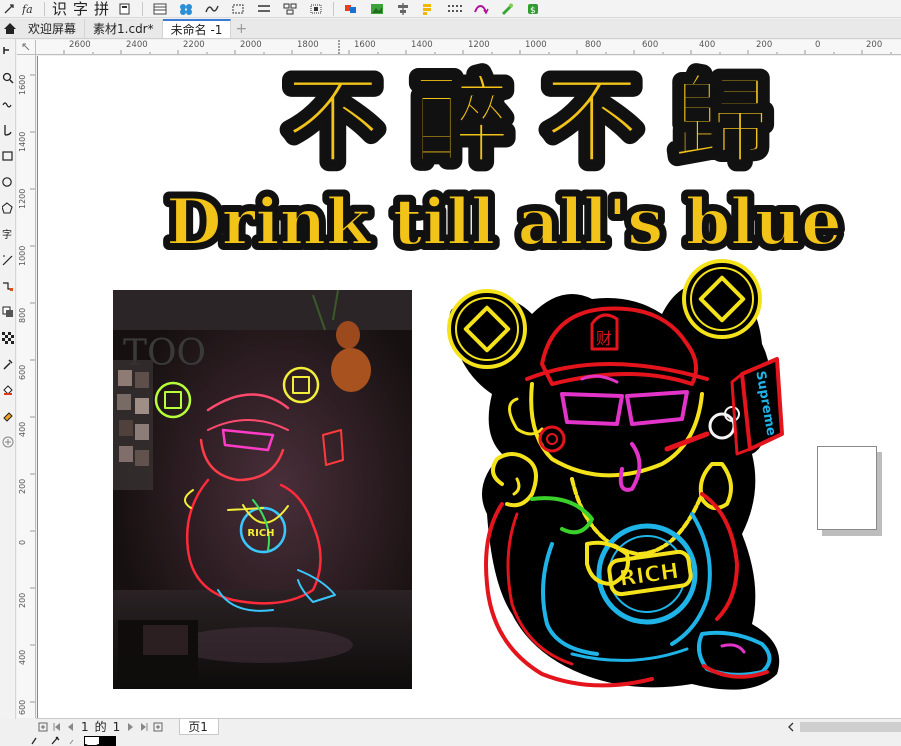  Describe the element at coordinates (186, 9) in the screenshot. I see `node-edit-icon` at that location.